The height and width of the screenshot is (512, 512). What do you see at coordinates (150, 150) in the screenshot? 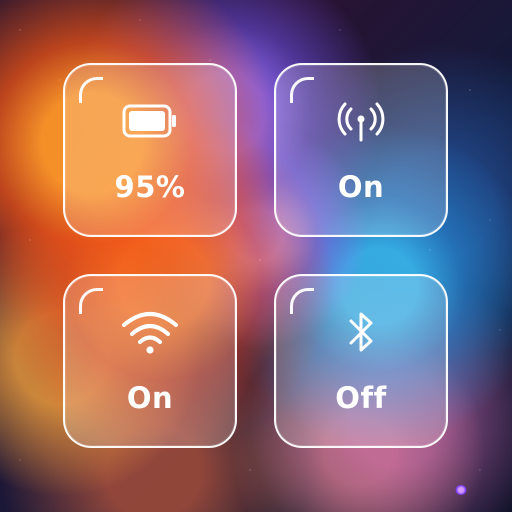
I see `battery-tile: 95%` at bounding box center [150, 150].